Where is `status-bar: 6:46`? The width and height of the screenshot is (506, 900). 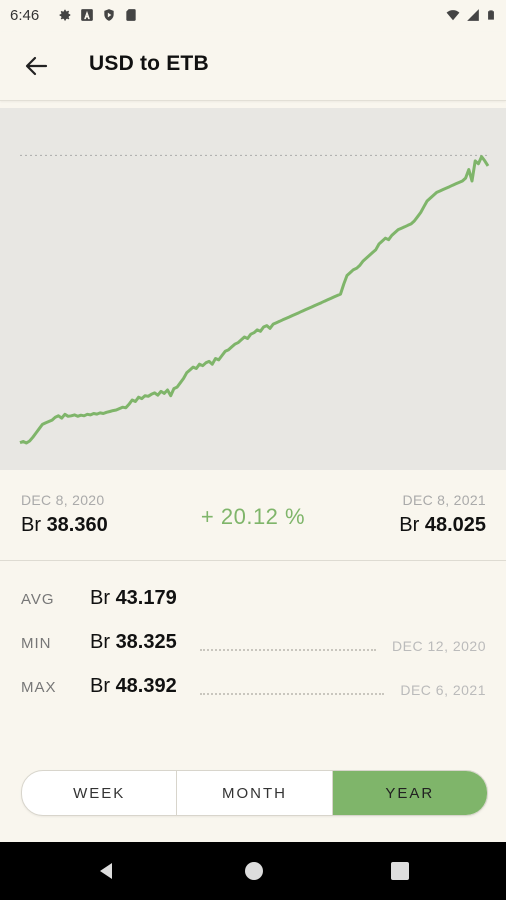
status-bar: 6:46 is located at coordinates (253, 16).